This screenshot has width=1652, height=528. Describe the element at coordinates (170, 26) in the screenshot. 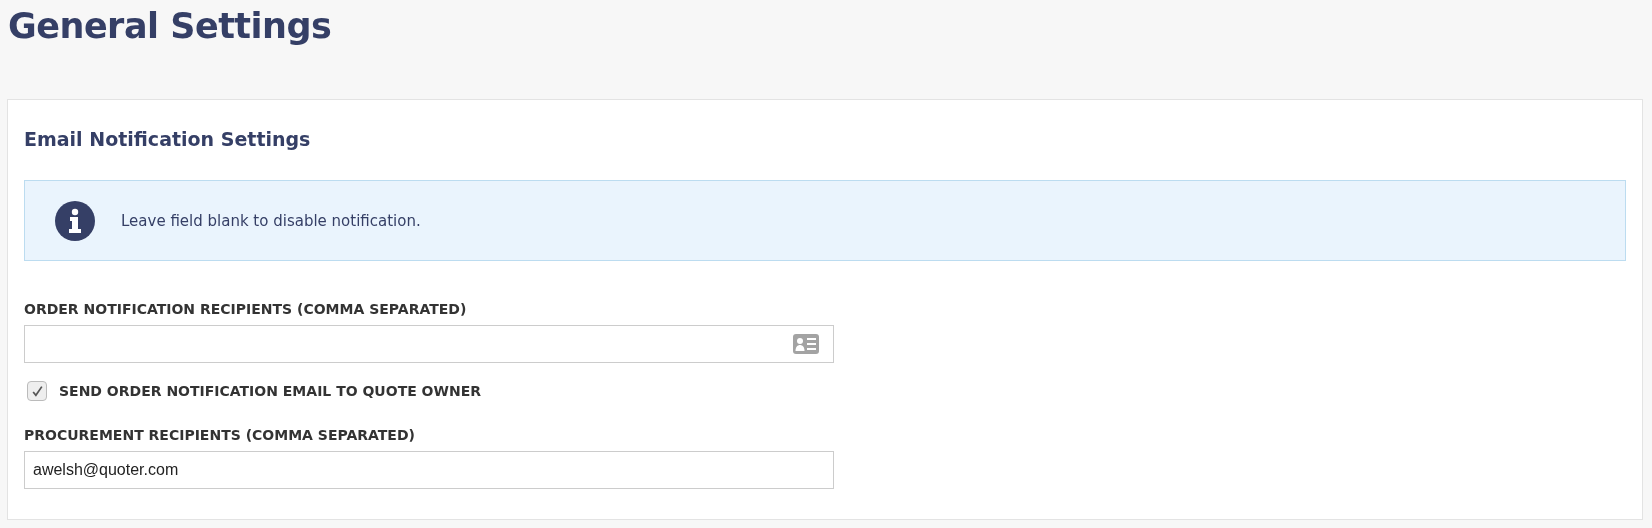

I see `page-title: General Settings` at that location.